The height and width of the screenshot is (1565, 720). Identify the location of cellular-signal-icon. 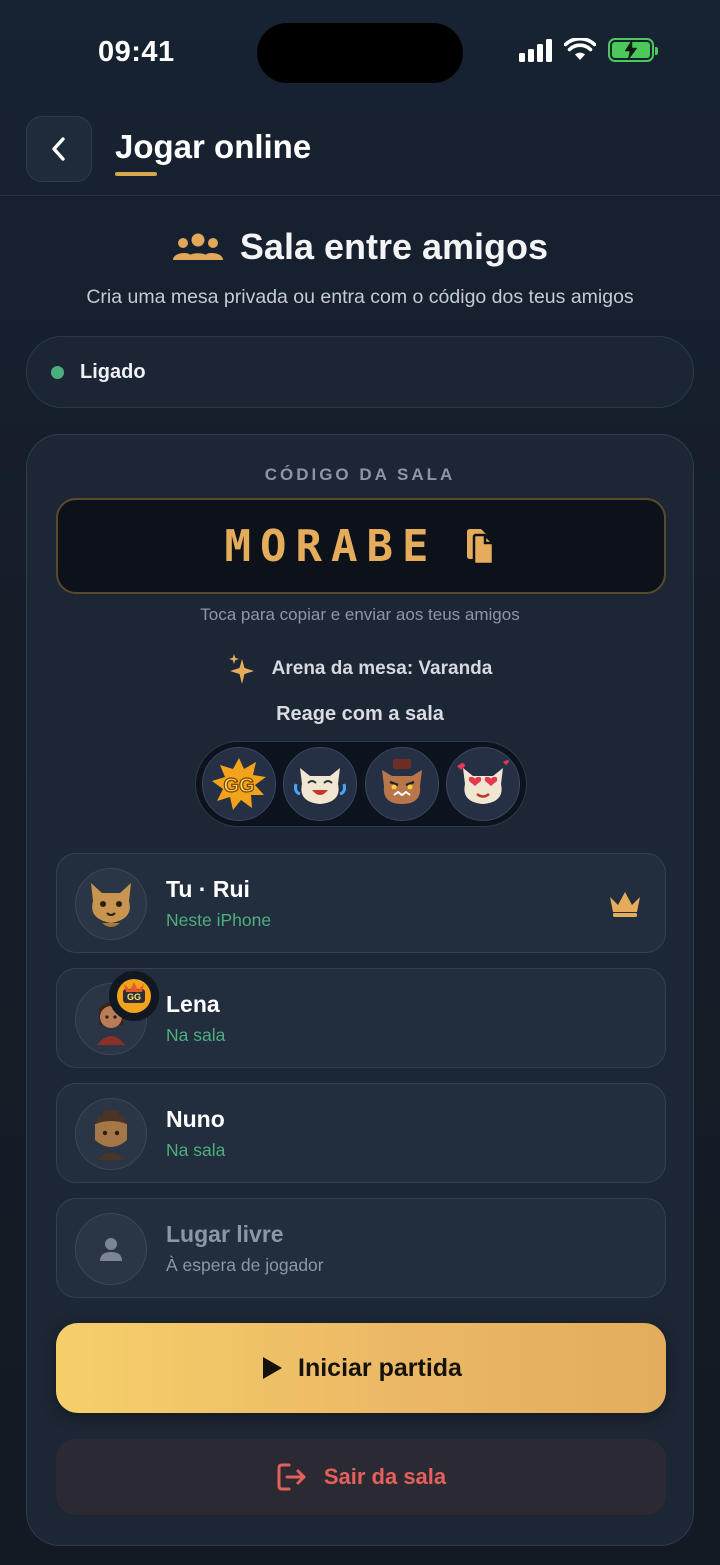
(535, 50).